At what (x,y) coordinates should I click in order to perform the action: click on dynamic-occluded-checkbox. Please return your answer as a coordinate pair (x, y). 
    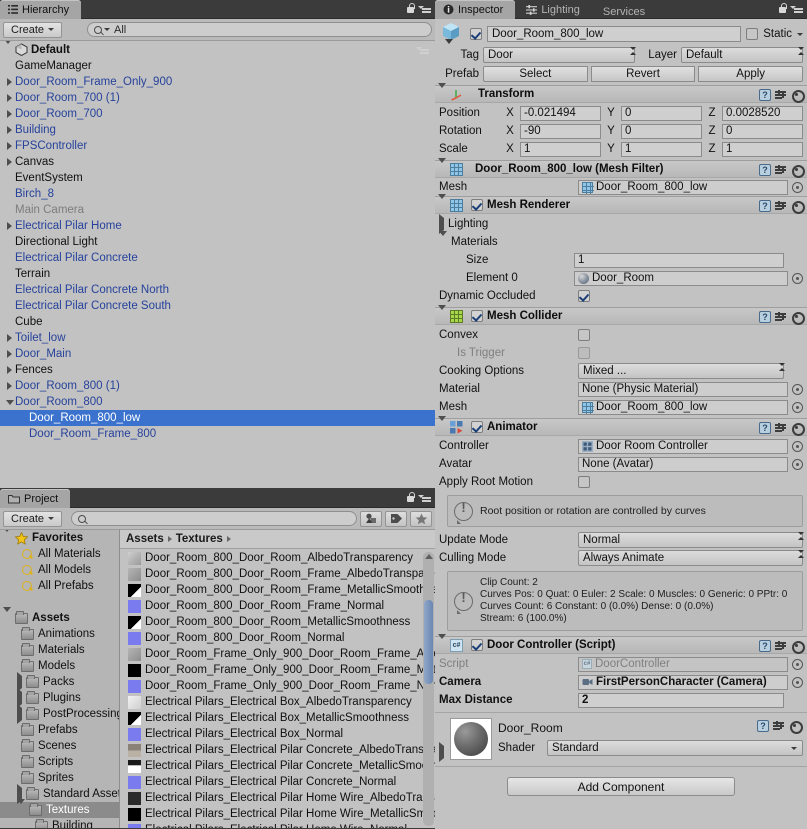
    Looking at the image, I should click on (584, 296).